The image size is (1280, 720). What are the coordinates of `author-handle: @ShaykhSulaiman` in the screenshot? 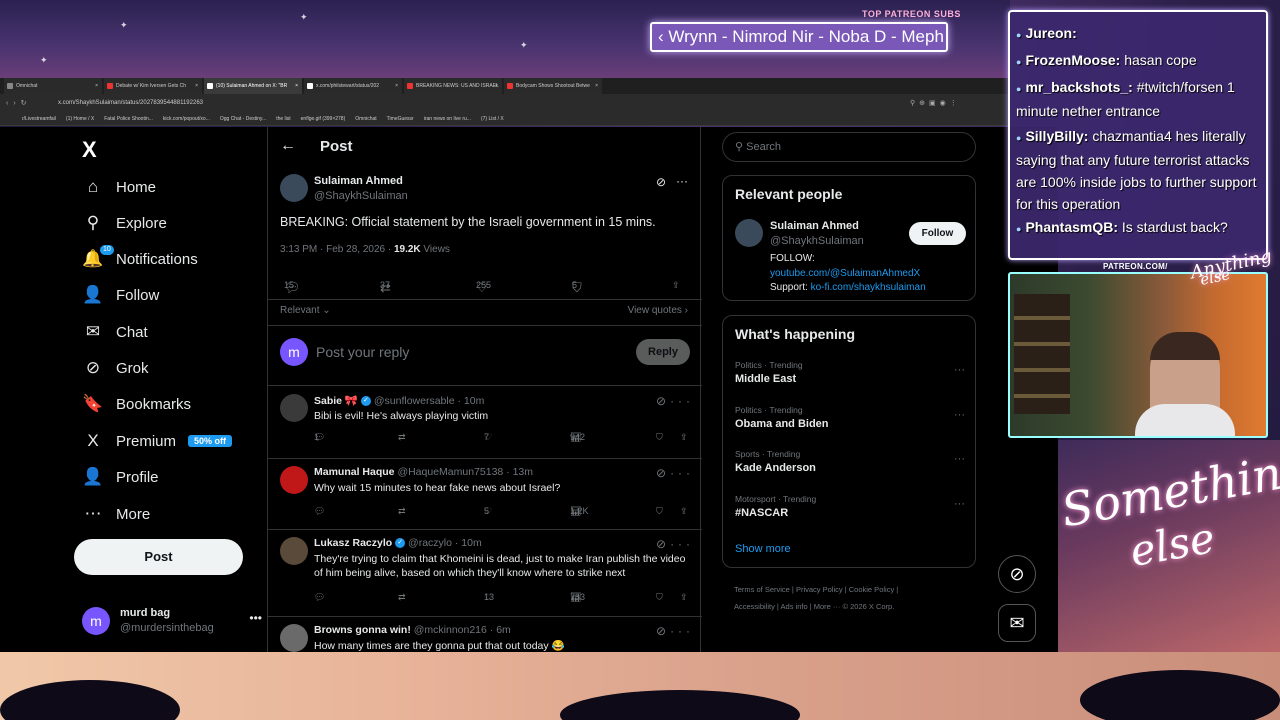 It's located at (361, 196).